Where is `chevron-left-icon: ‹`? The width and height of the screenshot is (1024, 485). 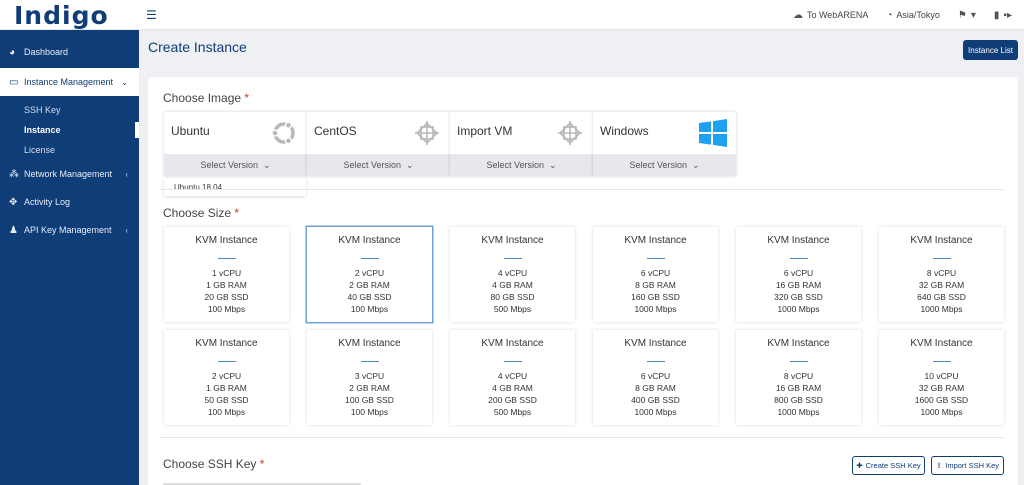
chevron-left-icon: ‹ is located at coordinates (126, 230).